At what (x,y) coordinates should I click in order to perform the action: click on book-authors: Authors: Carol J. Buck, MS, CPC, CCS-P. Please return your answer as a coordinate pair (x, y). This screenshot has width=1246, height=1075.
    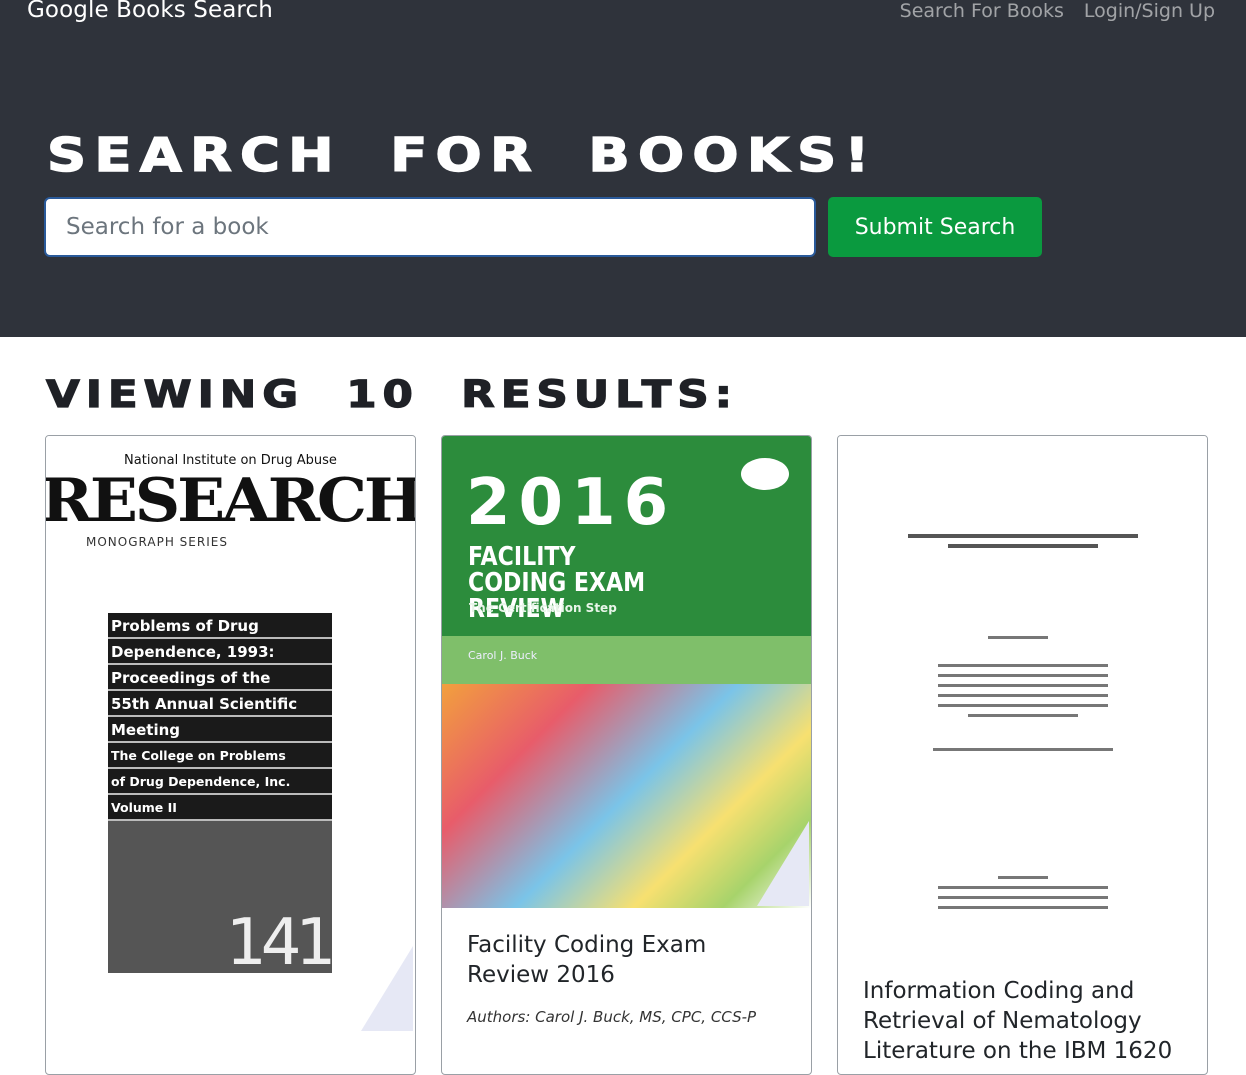
    Looking at the image, I should click on (612, 1017).